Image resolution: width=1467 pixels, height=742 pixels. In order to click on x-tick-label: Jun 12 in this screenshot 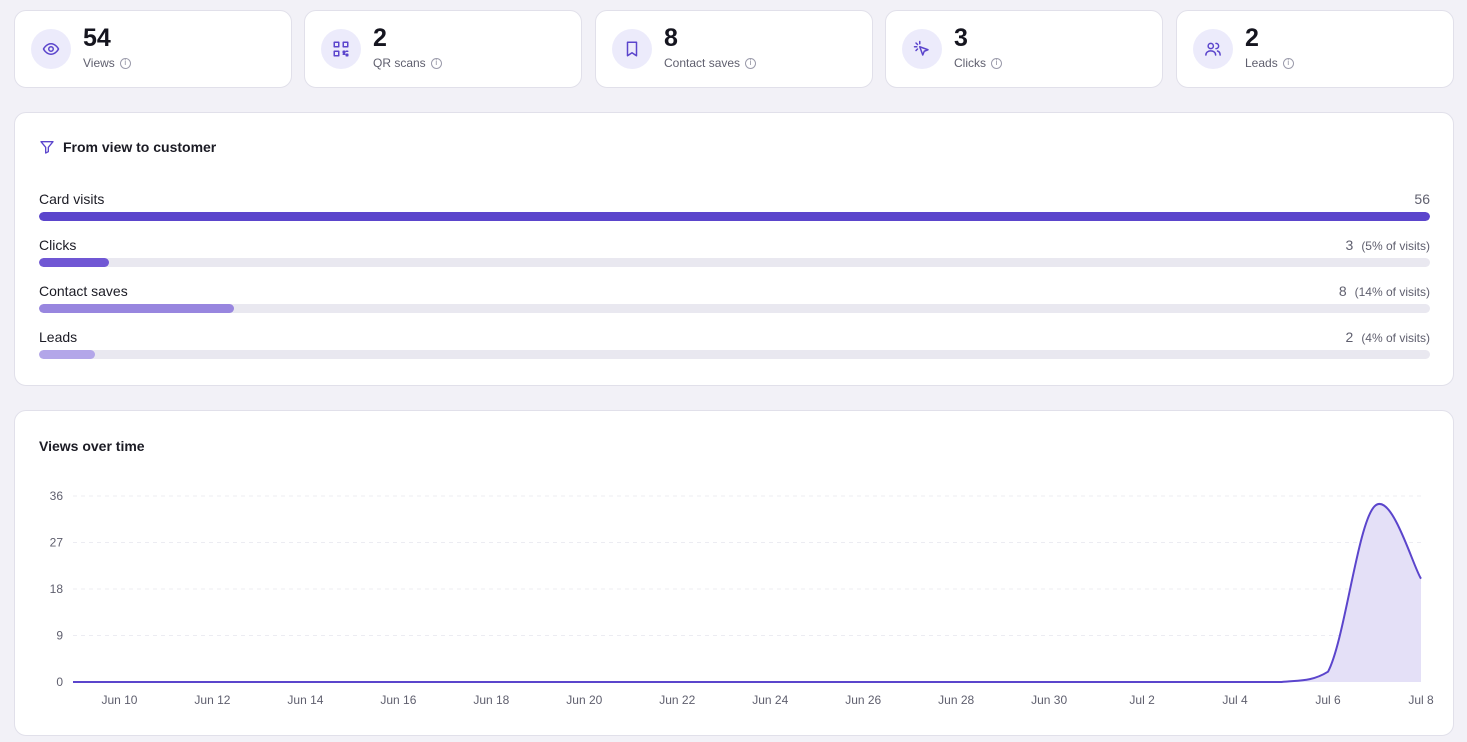, I will do `click(212, 700)`.